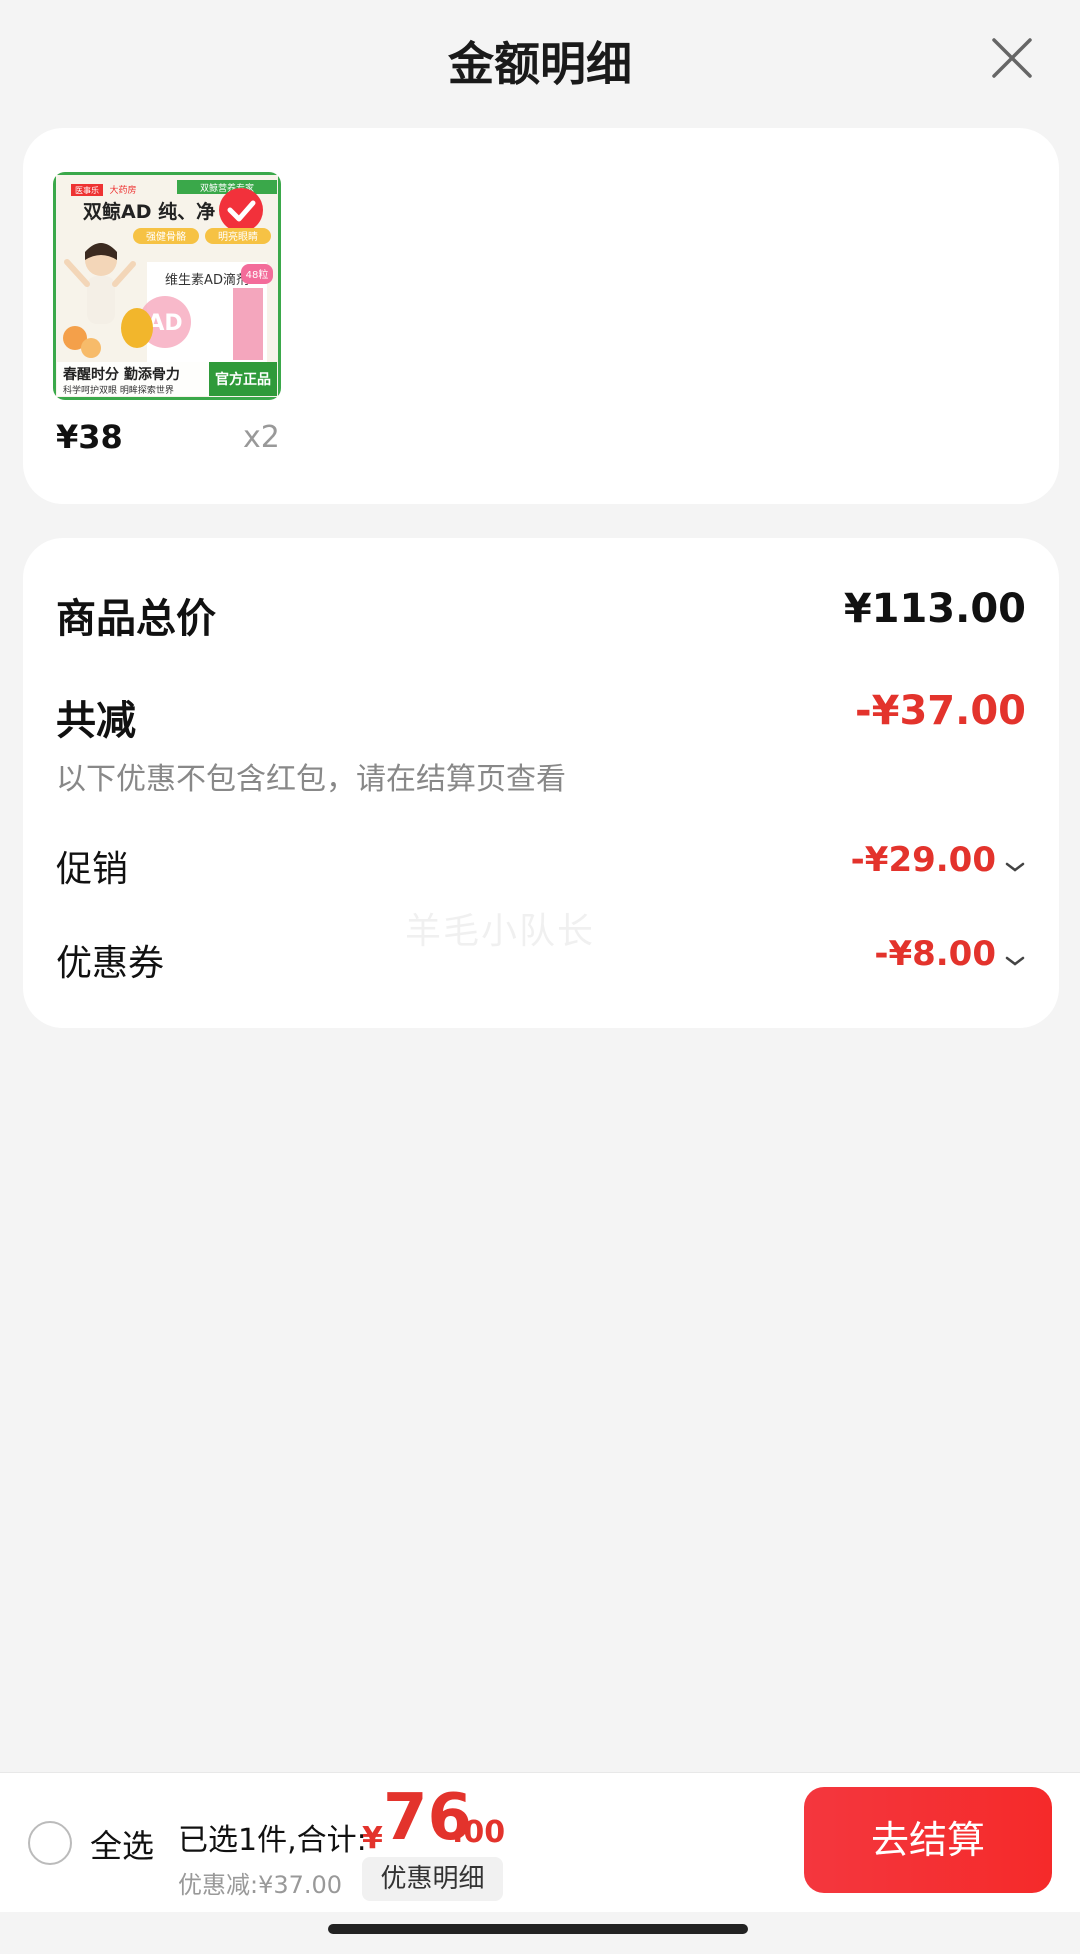 The height and width of the screenshot is (1954, 1080). Describe the element at coordinates (538, 1929) in the screenshot. I see `home-indicator` at that location.